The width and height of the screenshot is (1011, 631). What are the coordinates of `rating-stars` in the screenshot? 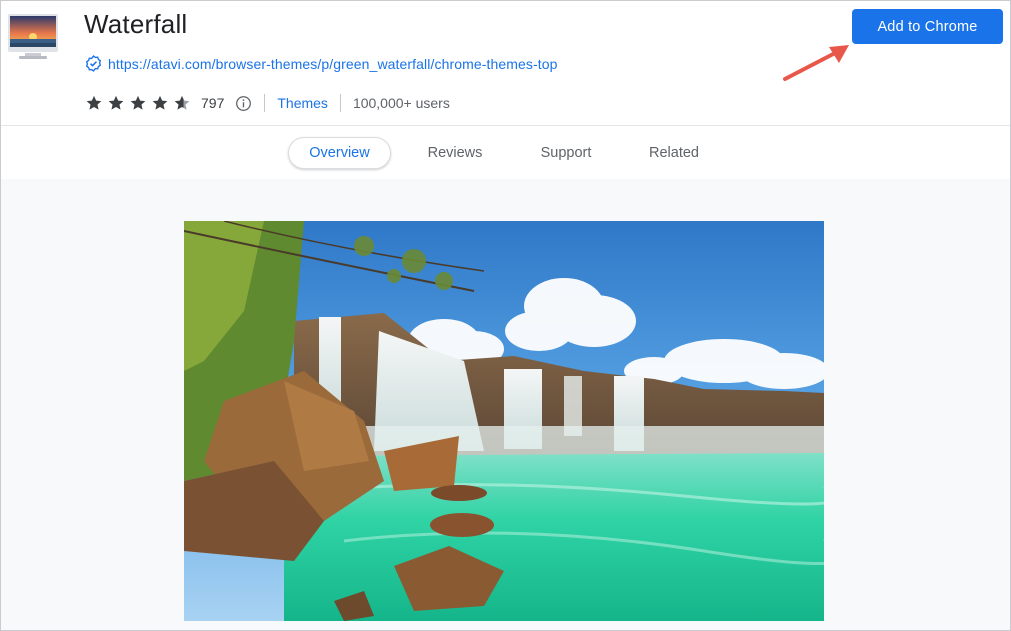 It's located at (140, 103).